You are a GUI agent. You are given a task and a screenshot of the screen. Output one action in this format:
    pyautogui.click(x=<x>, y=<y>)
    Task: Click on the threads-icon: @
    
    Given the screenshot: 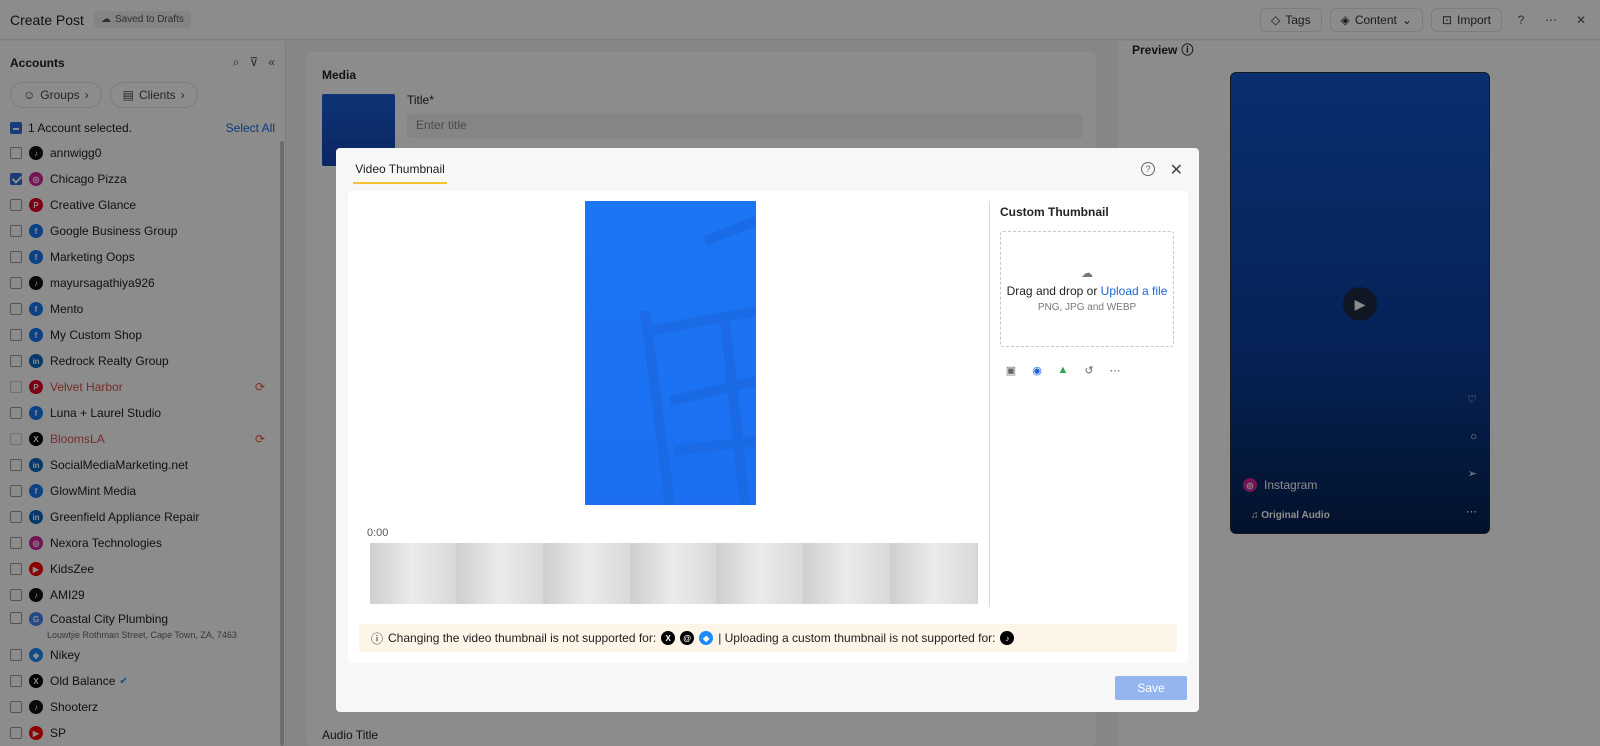 What is the action you would take?
    pyautogui.click(x=687, y=638)
    